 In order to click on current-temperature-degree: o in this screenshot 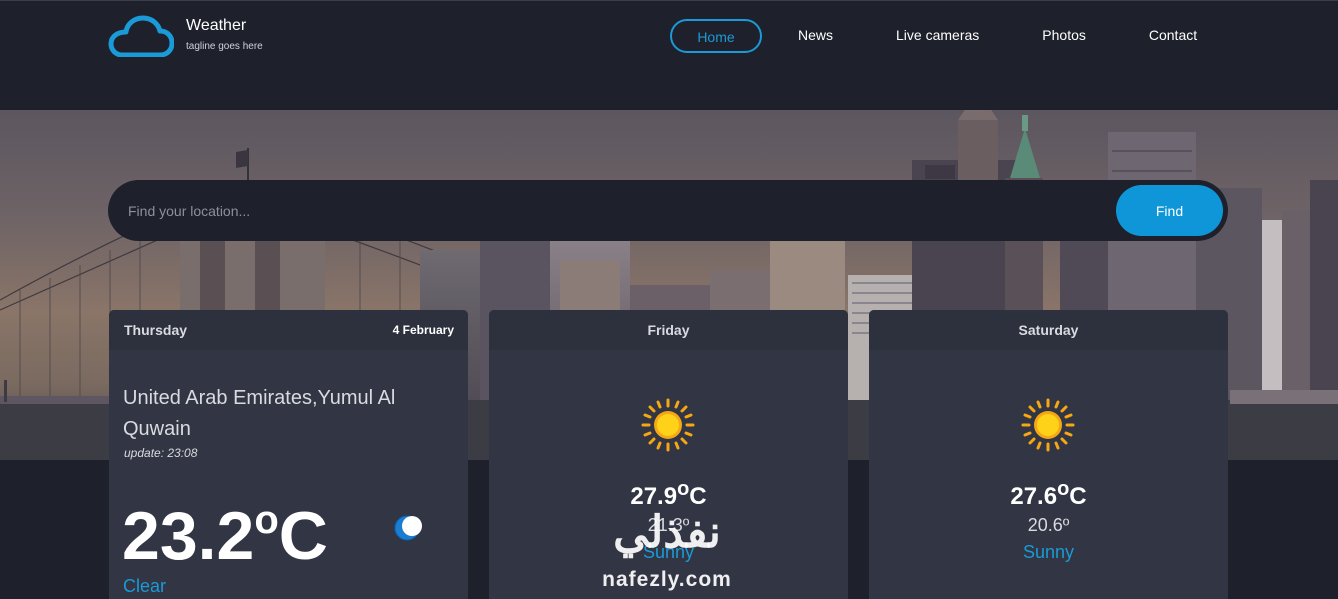, I will do `click(266, 520)`.